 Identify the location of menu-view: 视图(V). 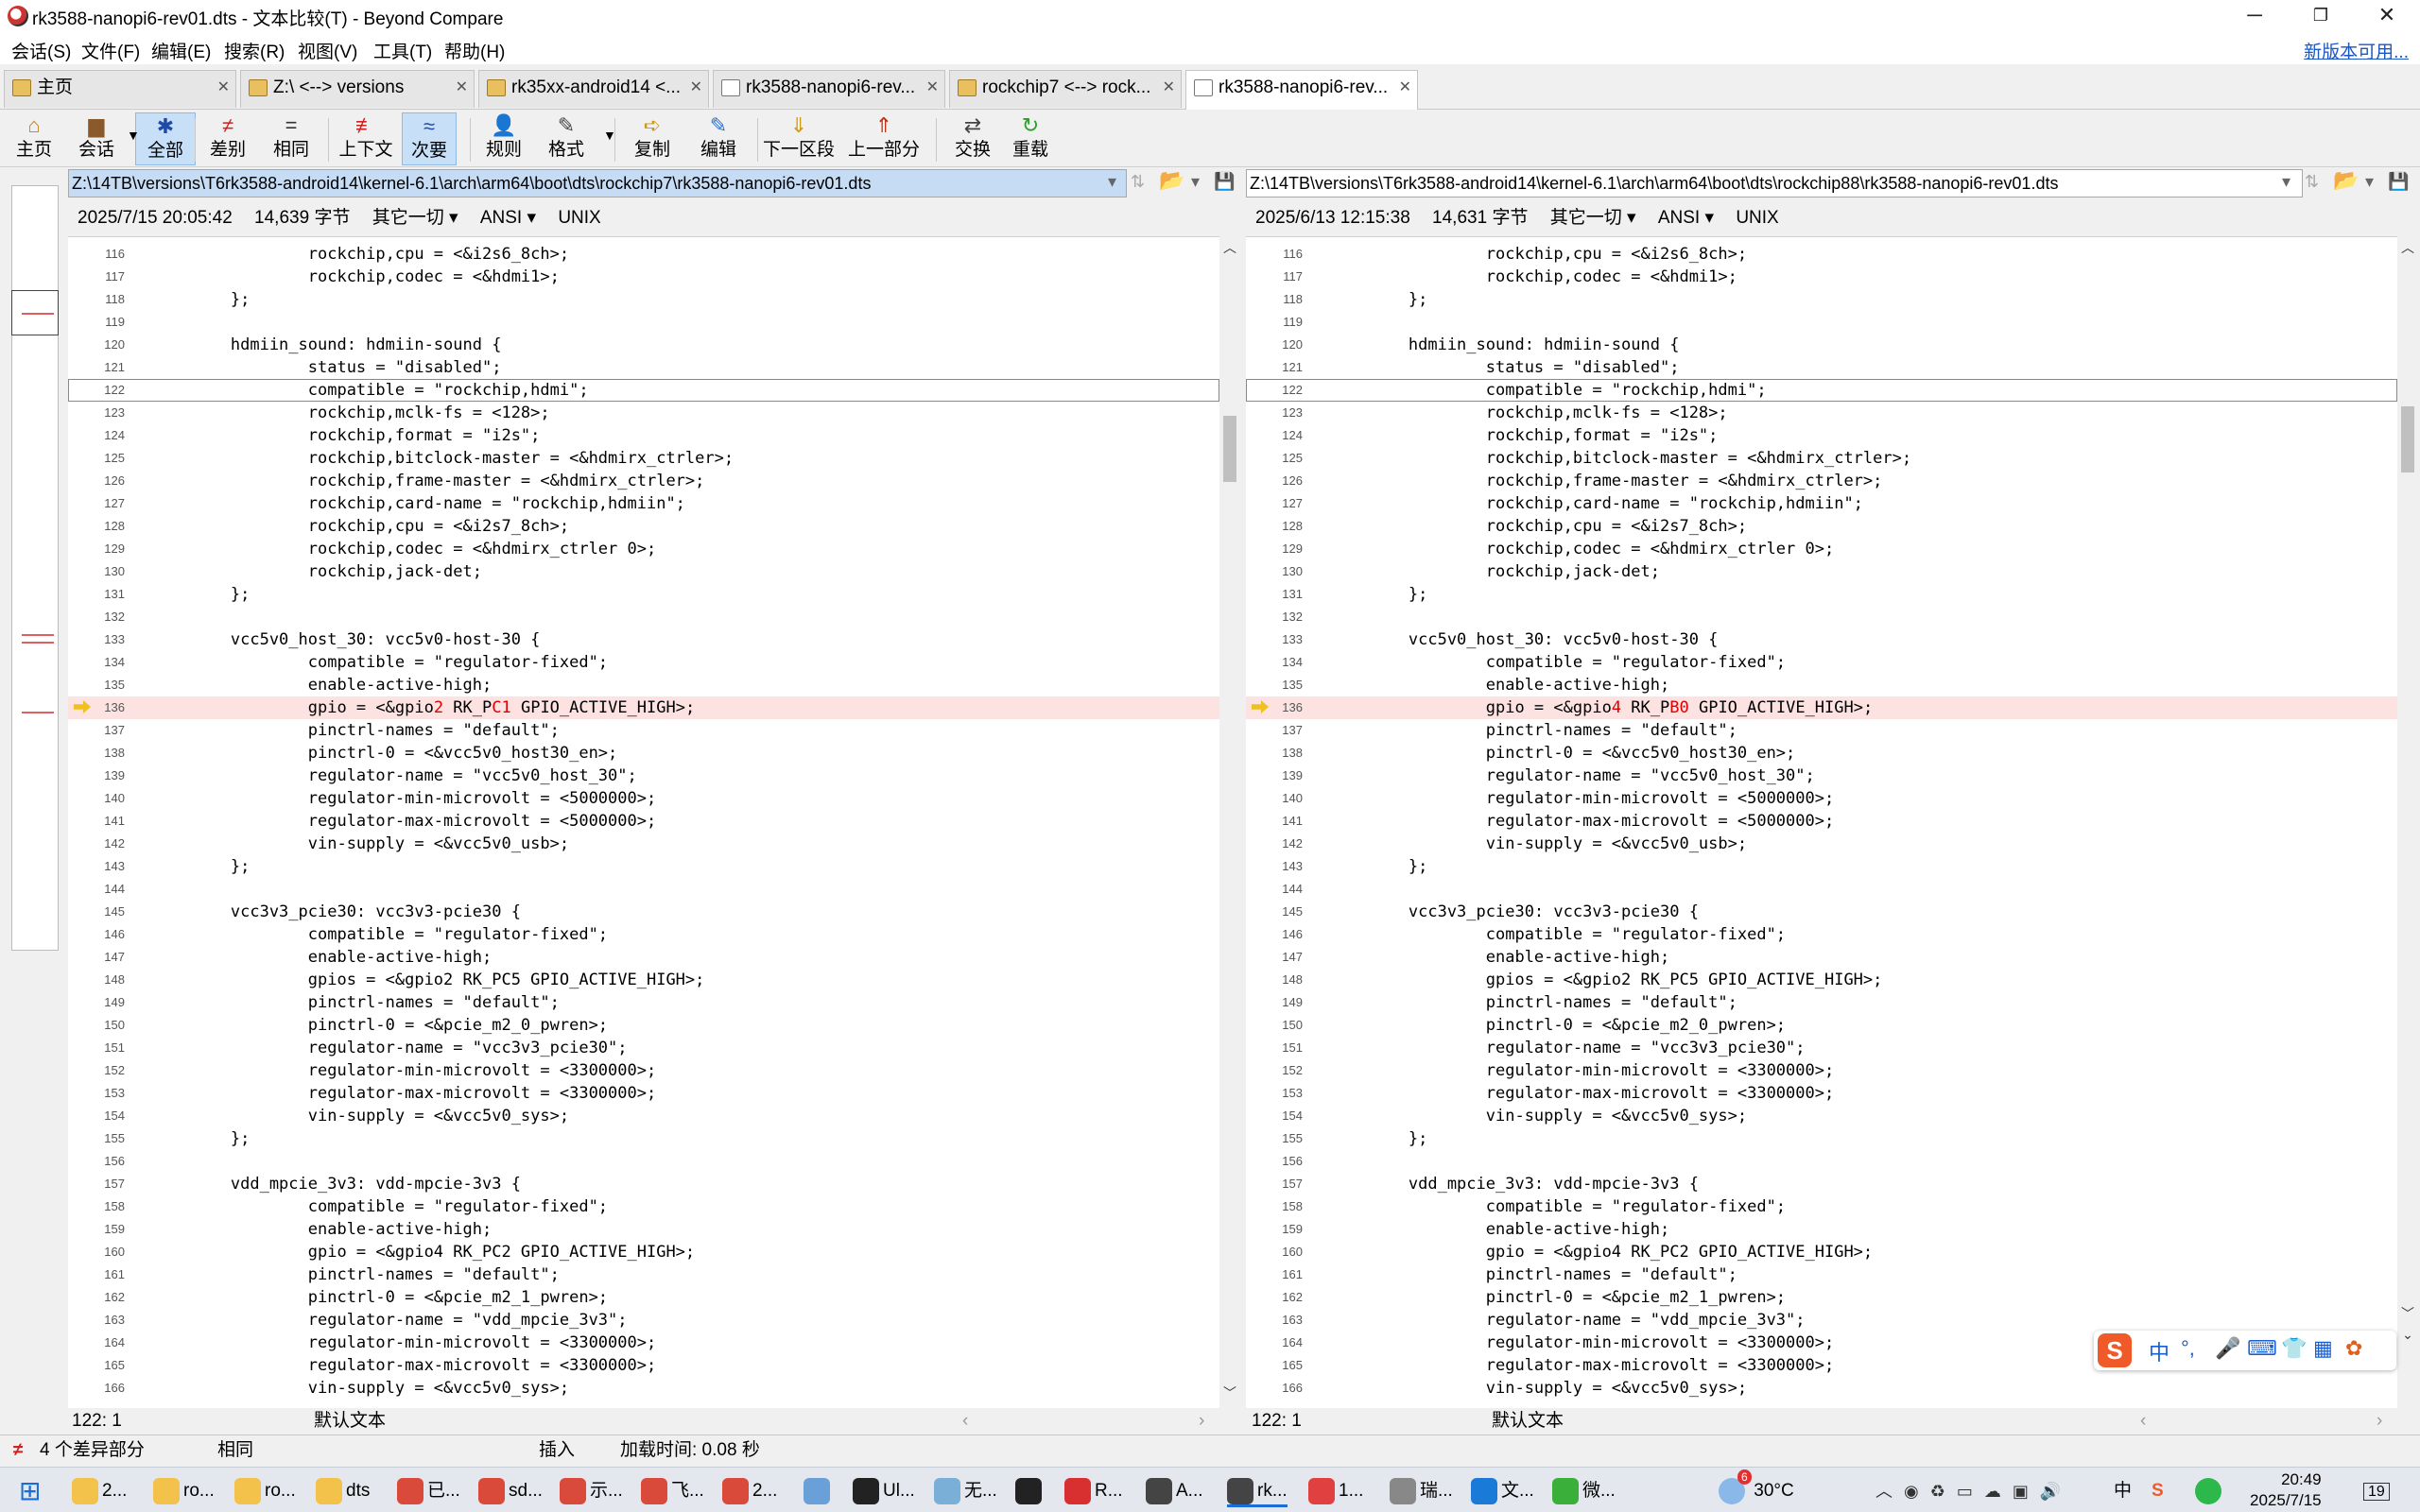
(327, 50).